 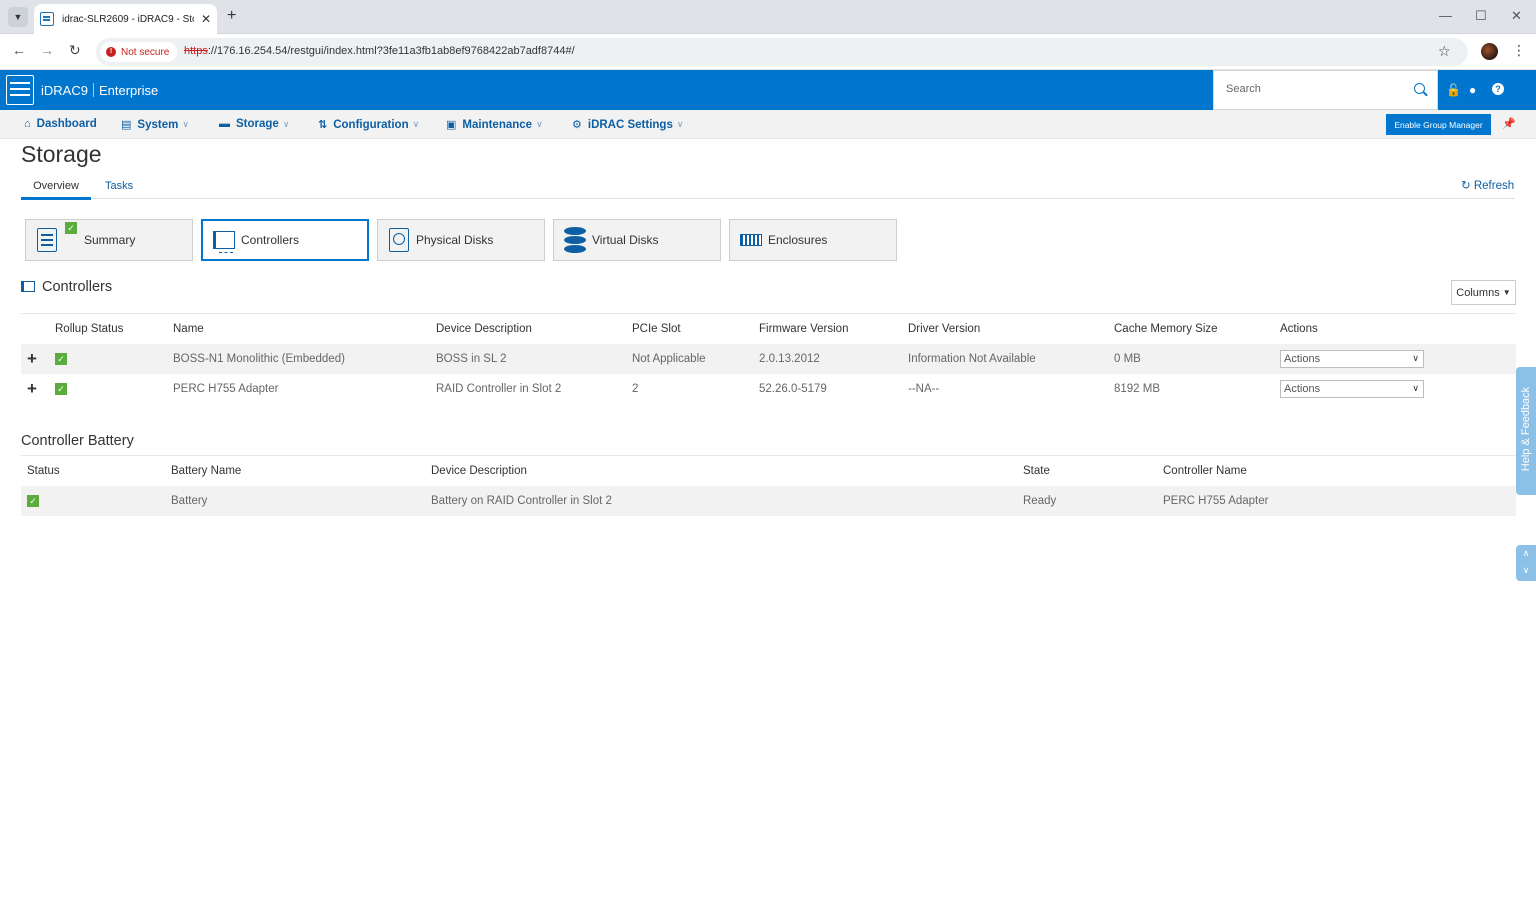 I want to click on column-header: PCIe Slot, so click(x=695, y=328).